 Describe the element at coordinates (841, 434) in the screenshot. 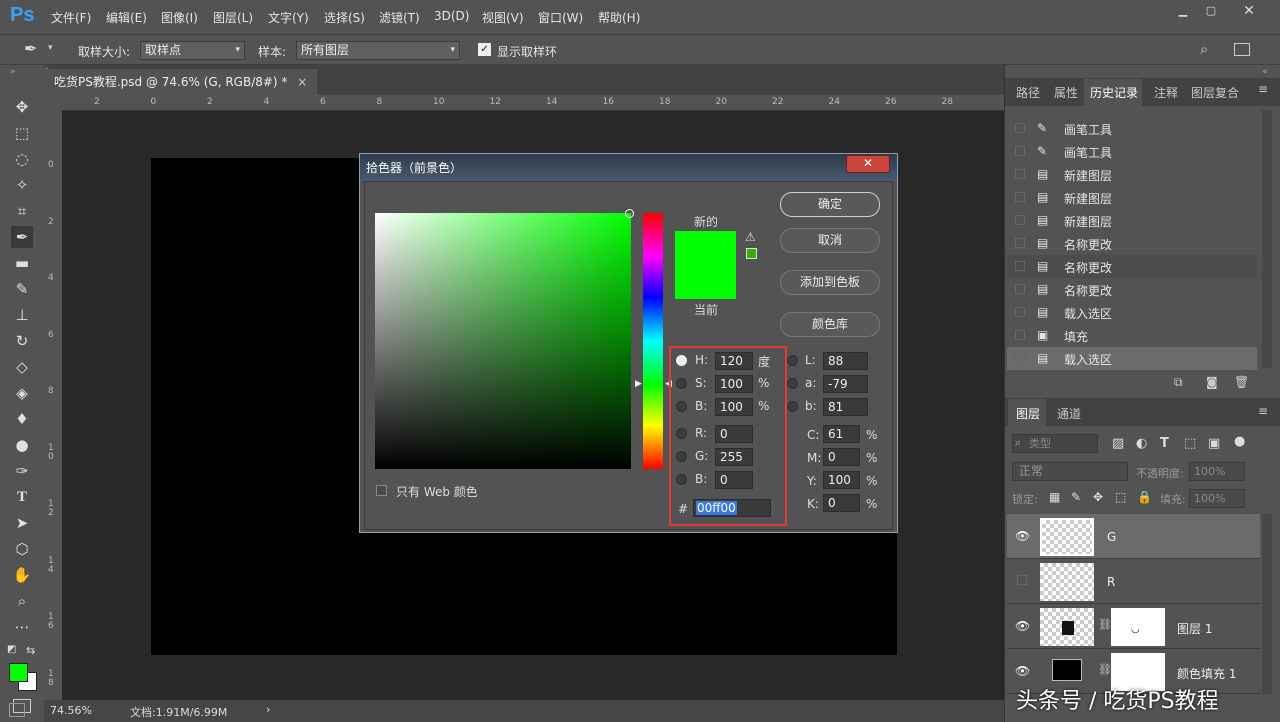

I see `c-input: 61` at that location.